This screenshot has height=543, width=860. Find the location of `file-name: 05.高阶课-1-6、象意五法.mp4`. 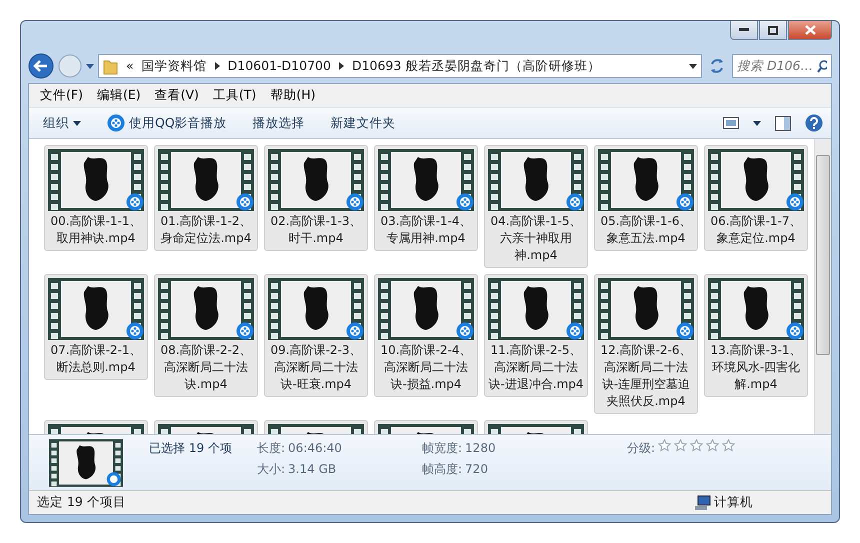

file-name: 05.高阶课-1-6、象意五法.mp4 is located at coordinates (645, 230).